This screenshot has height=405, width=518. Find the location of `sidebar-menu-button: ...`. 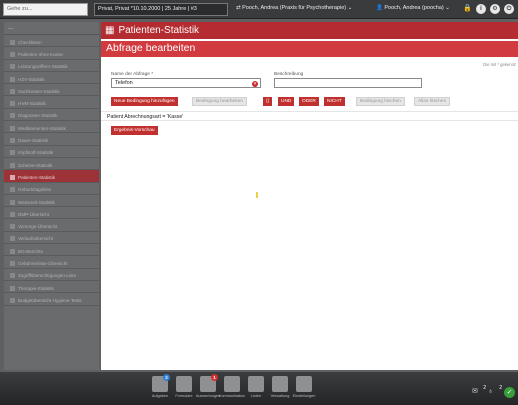

sidebar-menu-button: ... is located at coordinates (51, 28).